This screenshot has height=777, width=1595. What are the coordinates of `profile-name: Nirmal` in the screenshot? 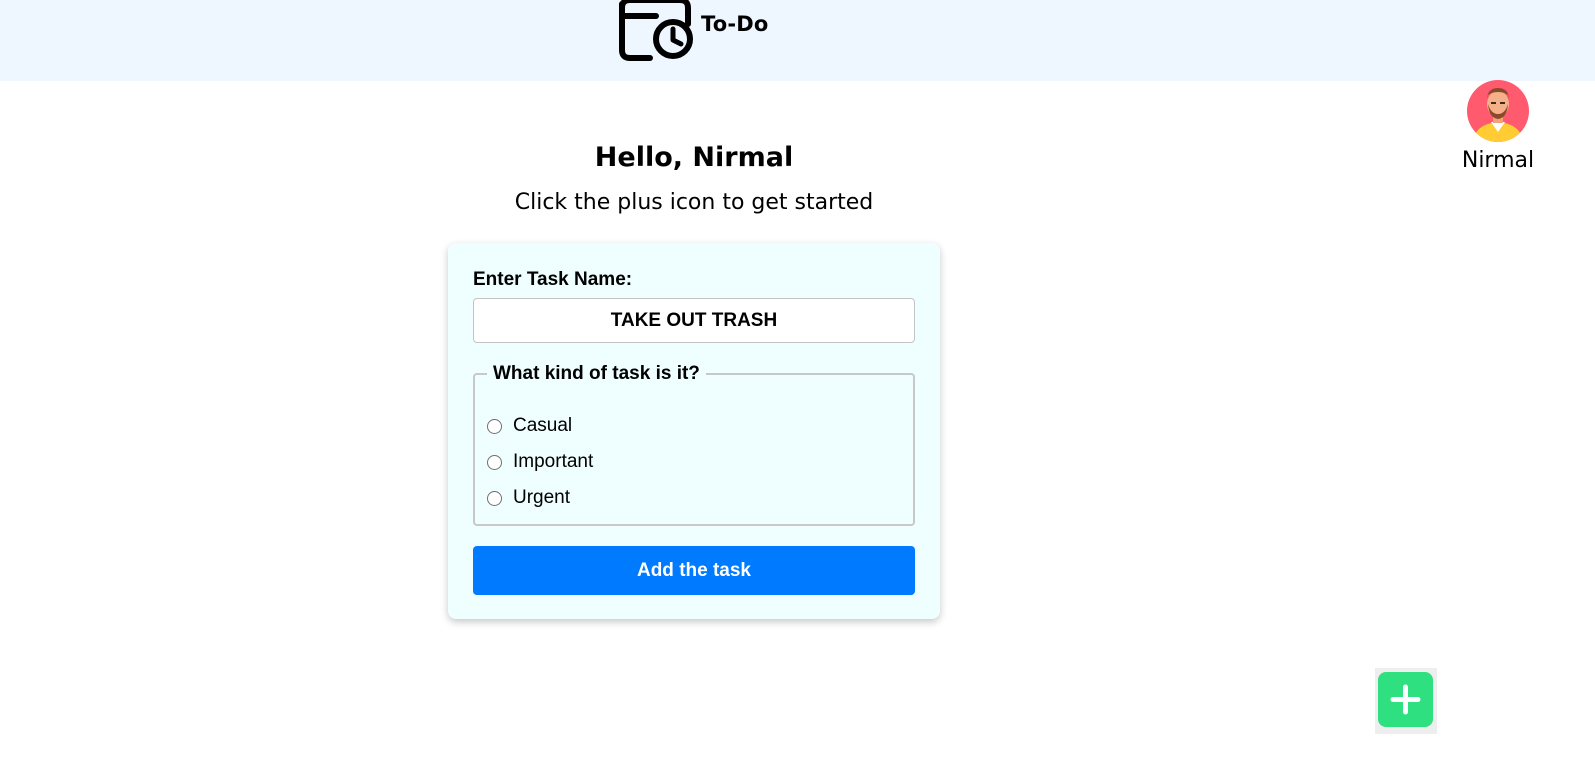 It's located at (1498, 160).